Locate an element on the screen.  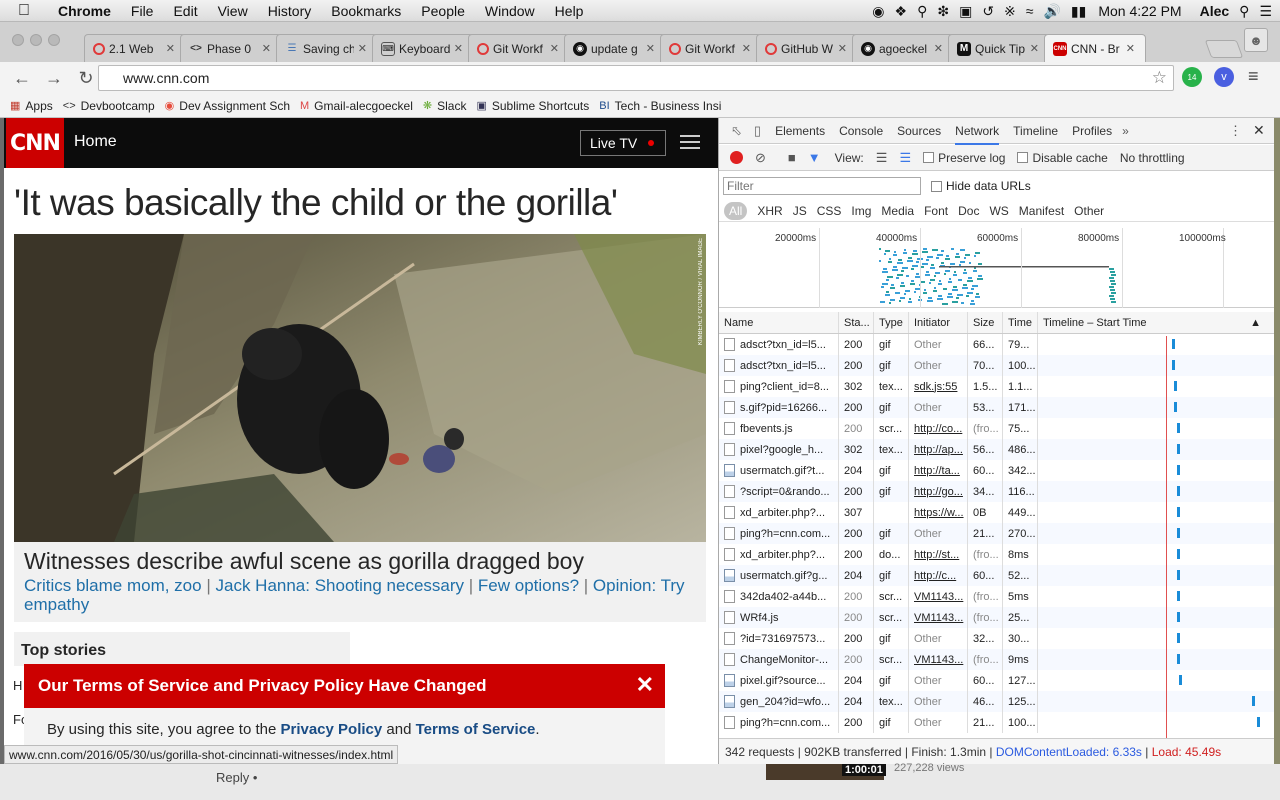
more-tabs-icon: » is located at coordinates (1125, 131).